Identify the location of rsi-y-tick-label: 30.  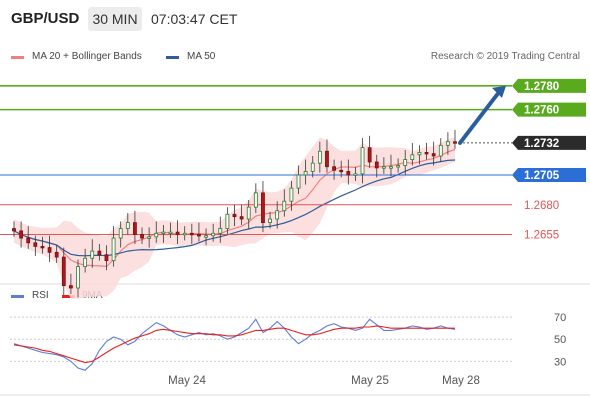
(560, 362).